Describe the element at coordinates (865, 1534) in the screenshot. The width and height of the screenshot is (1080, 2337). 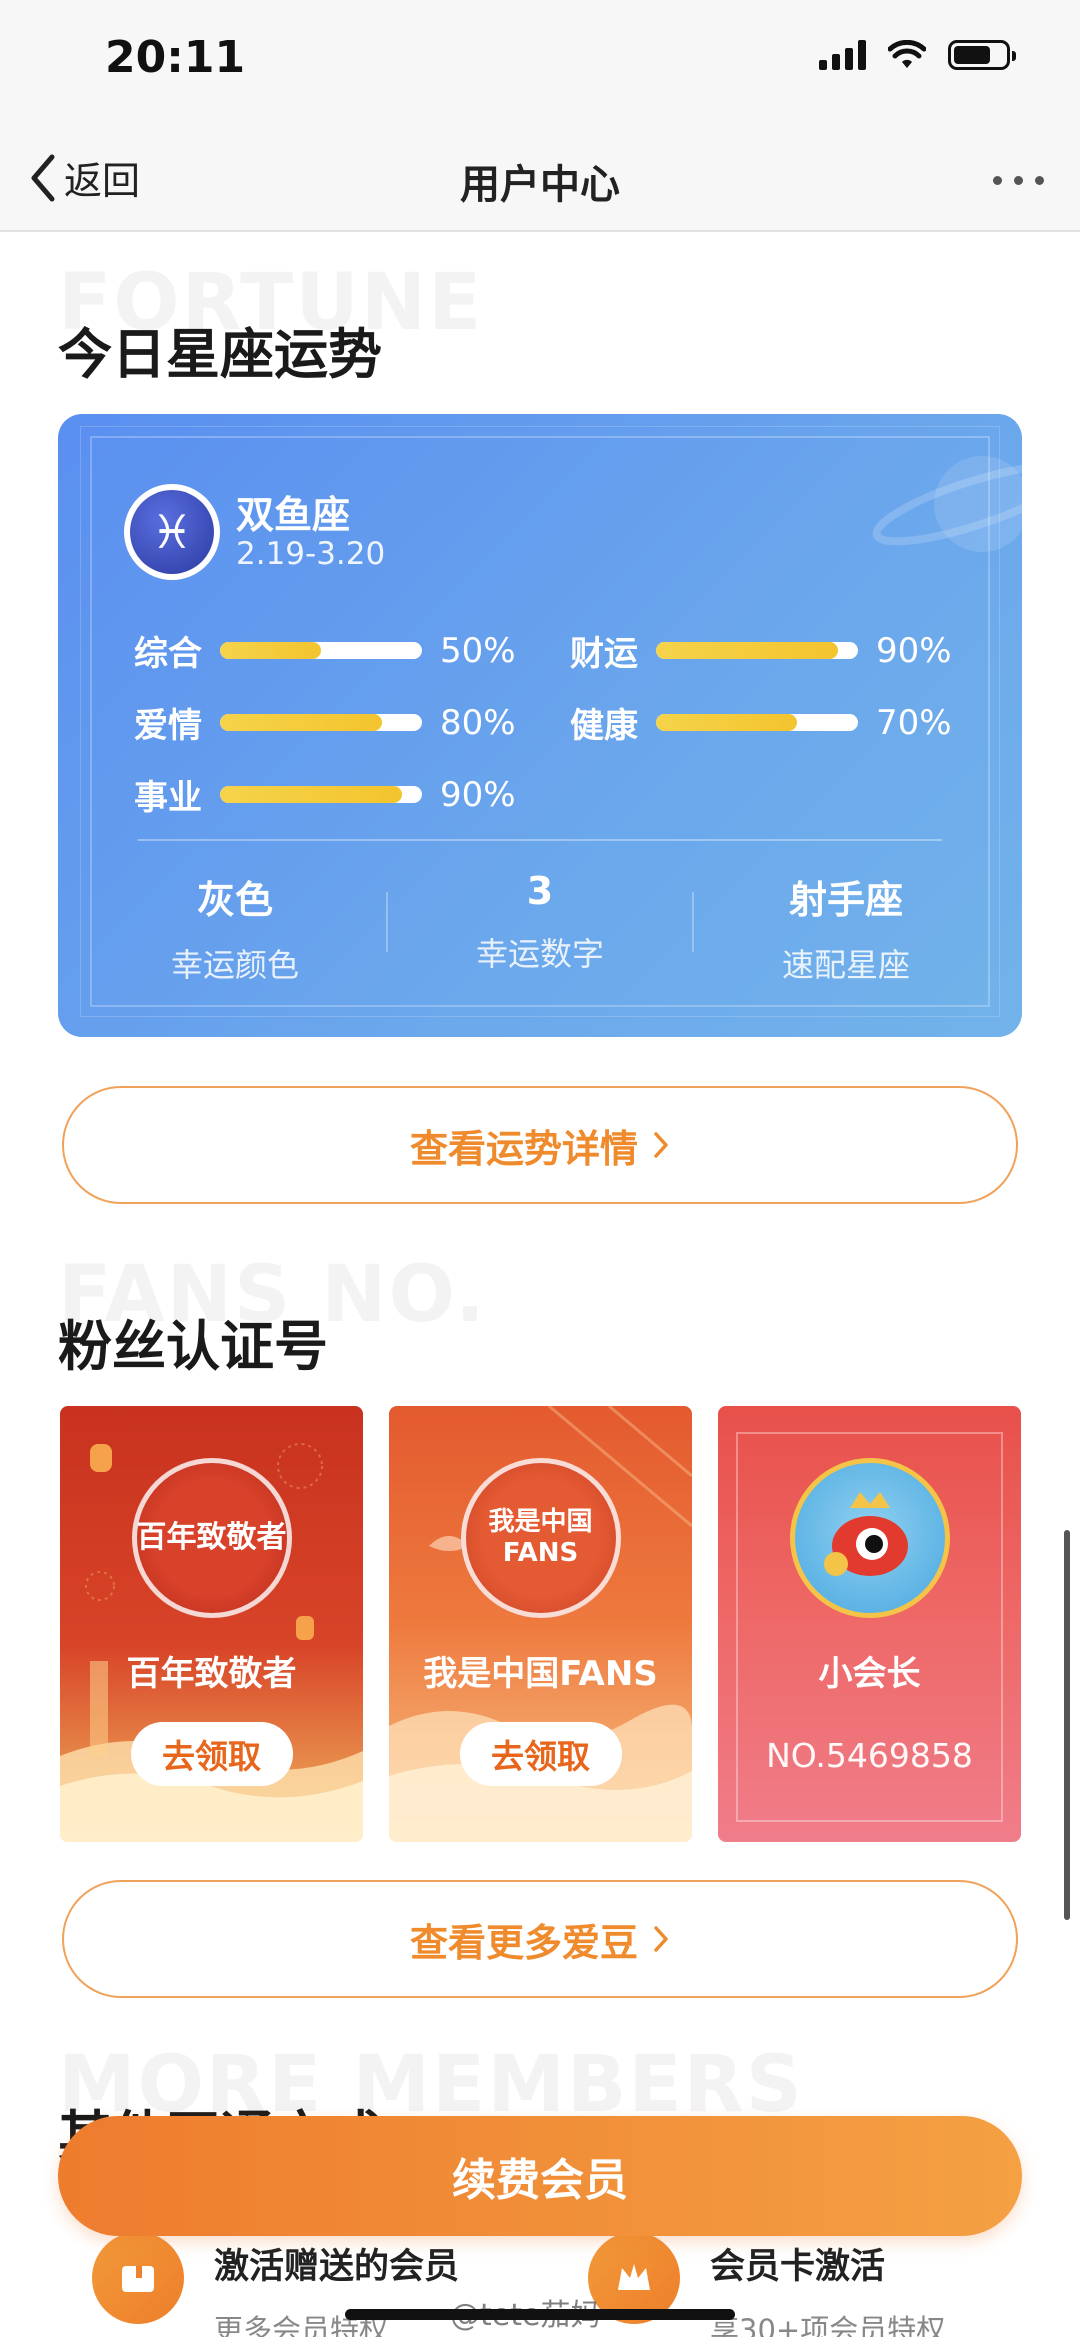
I see `eye-mascot-icon` at that location.